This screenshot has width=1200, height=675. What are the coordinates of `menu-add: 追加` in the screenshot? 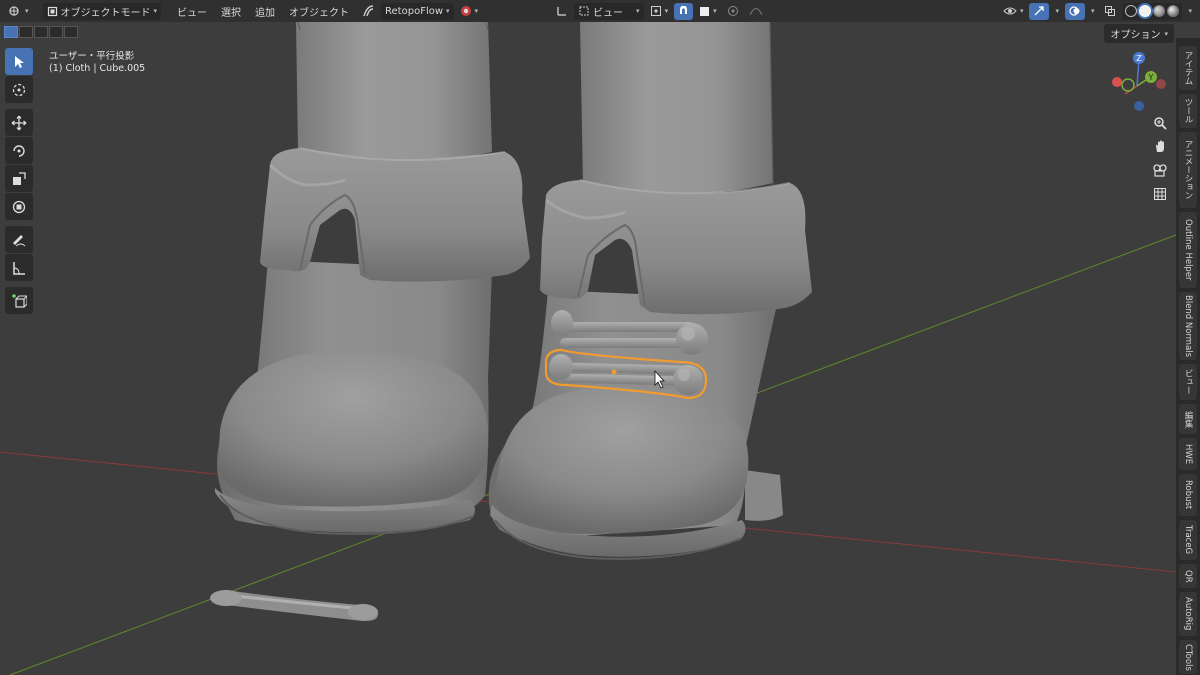 It's located at (265, 11).